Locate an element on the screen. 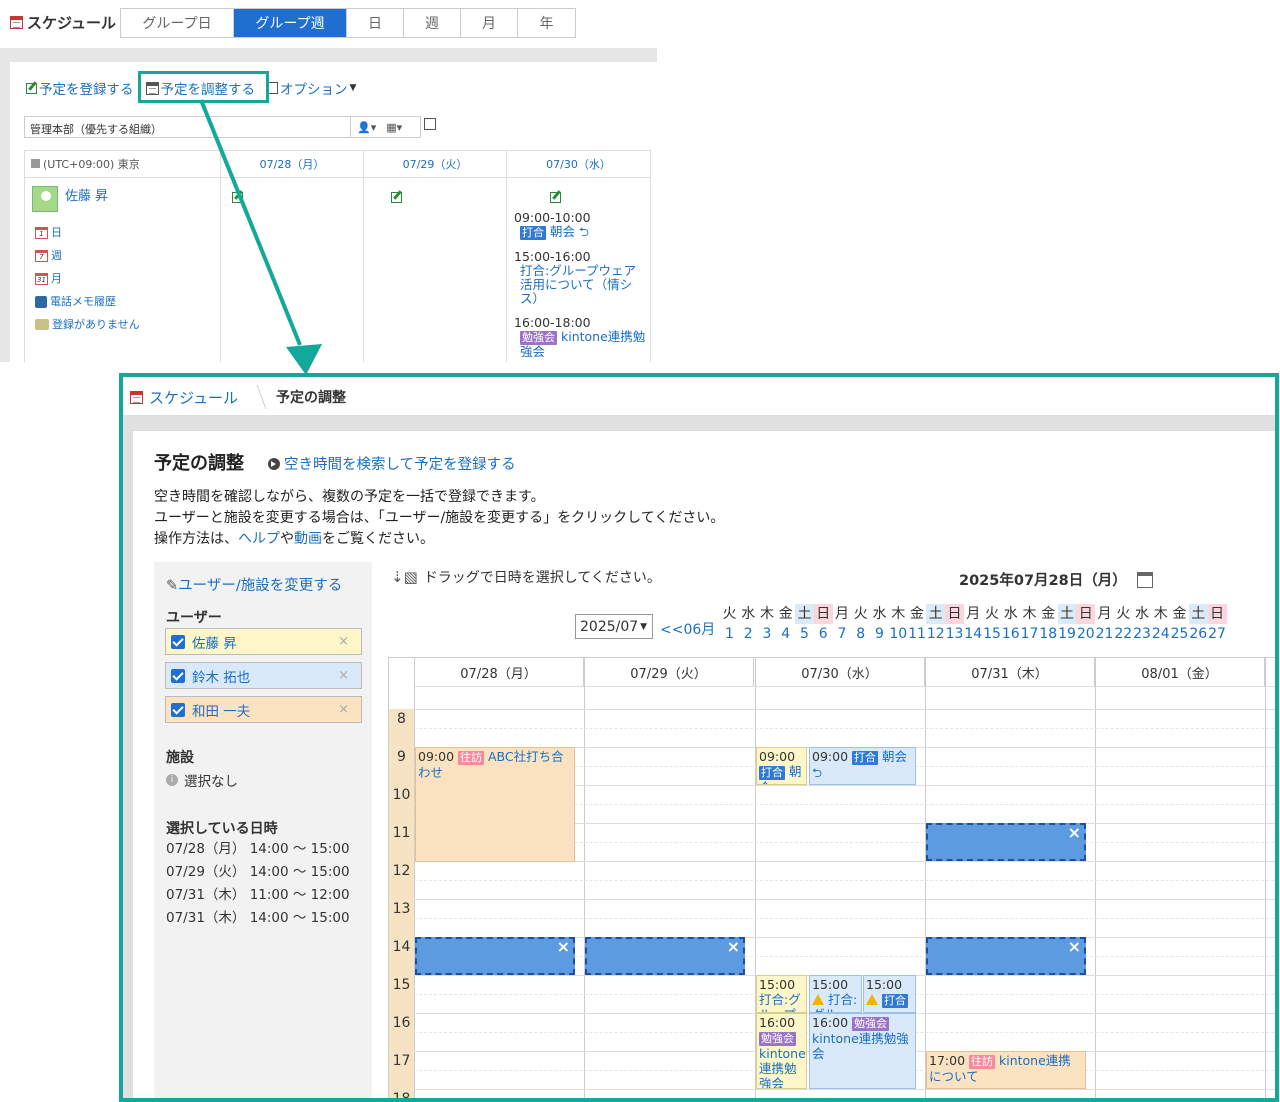 This screenshot has height=1102, width=1280. day-header: 08/01（金） is located at coordinates (1180, 672).